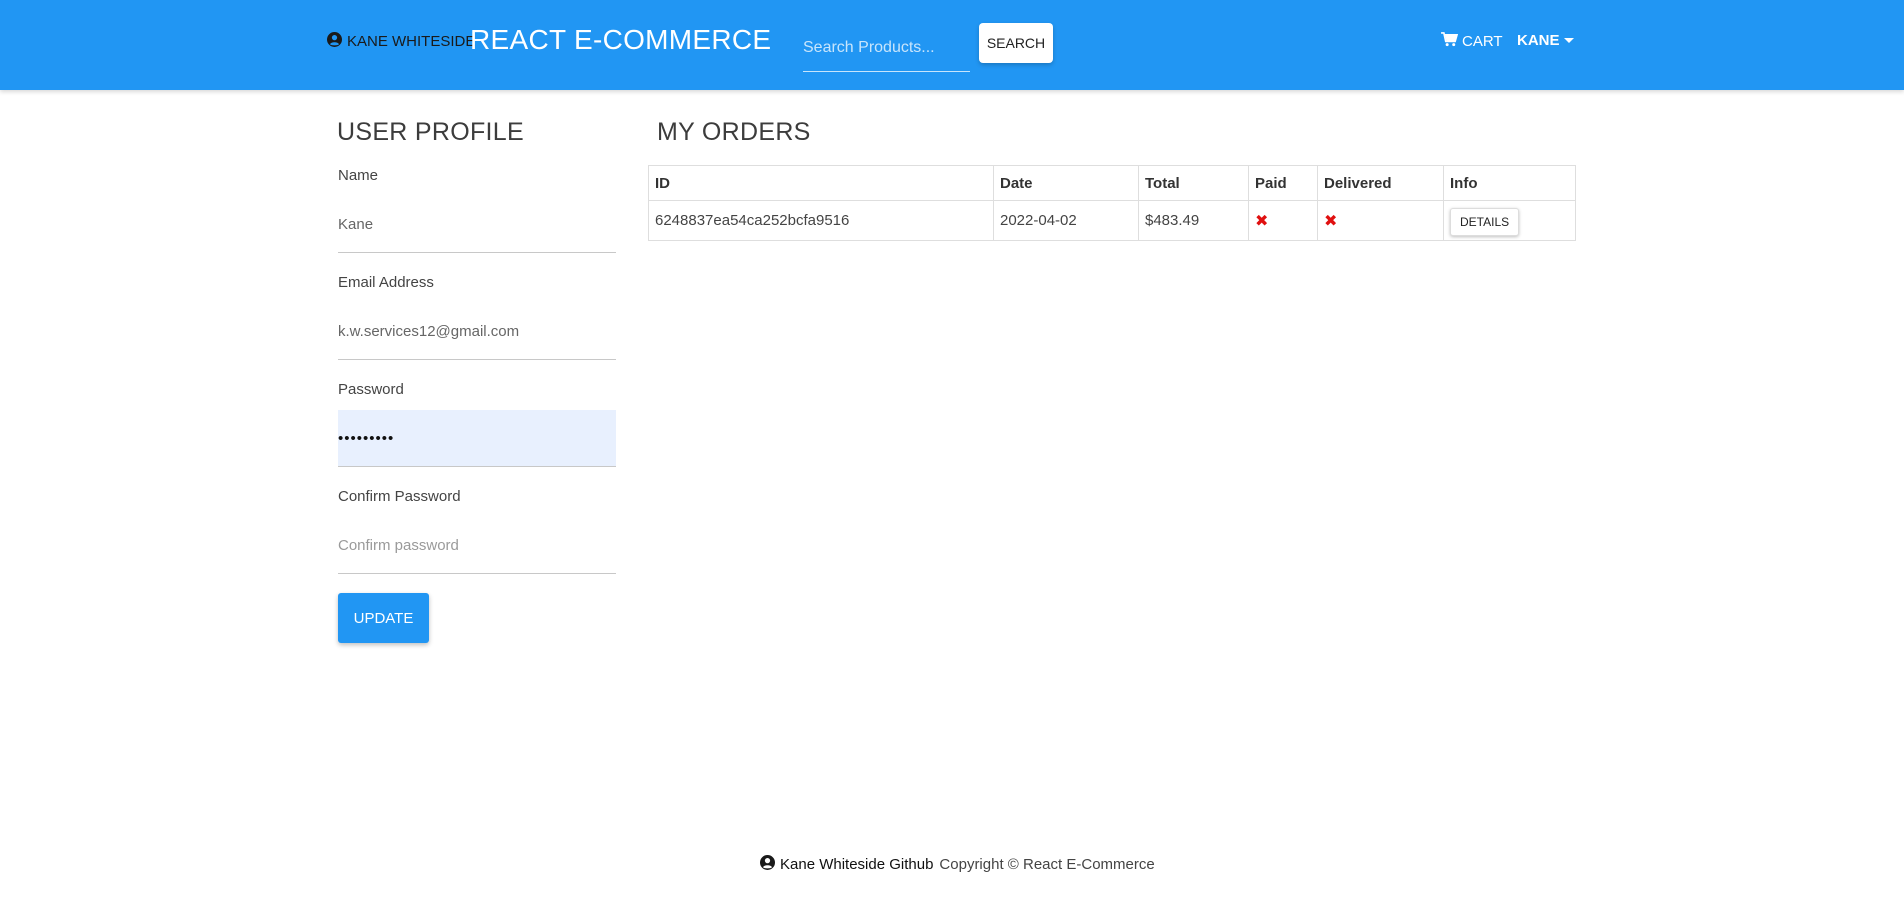  Describe the element at coordinates (430, 132) in the screenshot. I see `profile-heading: USER PROFILE` at that location.